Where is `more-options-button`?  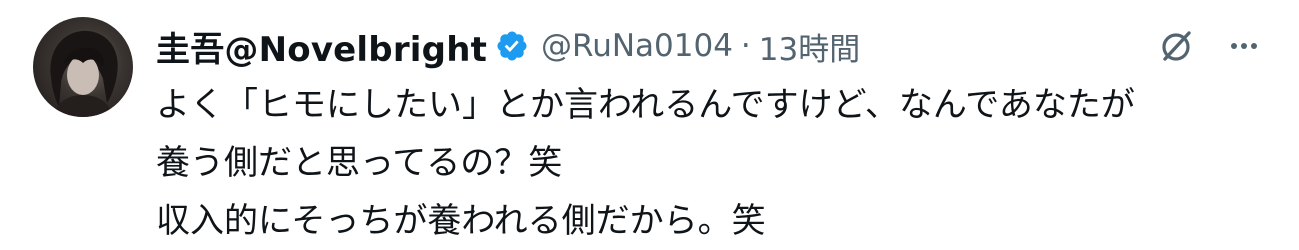 more-options-button is located at coordinates (1244, 46).